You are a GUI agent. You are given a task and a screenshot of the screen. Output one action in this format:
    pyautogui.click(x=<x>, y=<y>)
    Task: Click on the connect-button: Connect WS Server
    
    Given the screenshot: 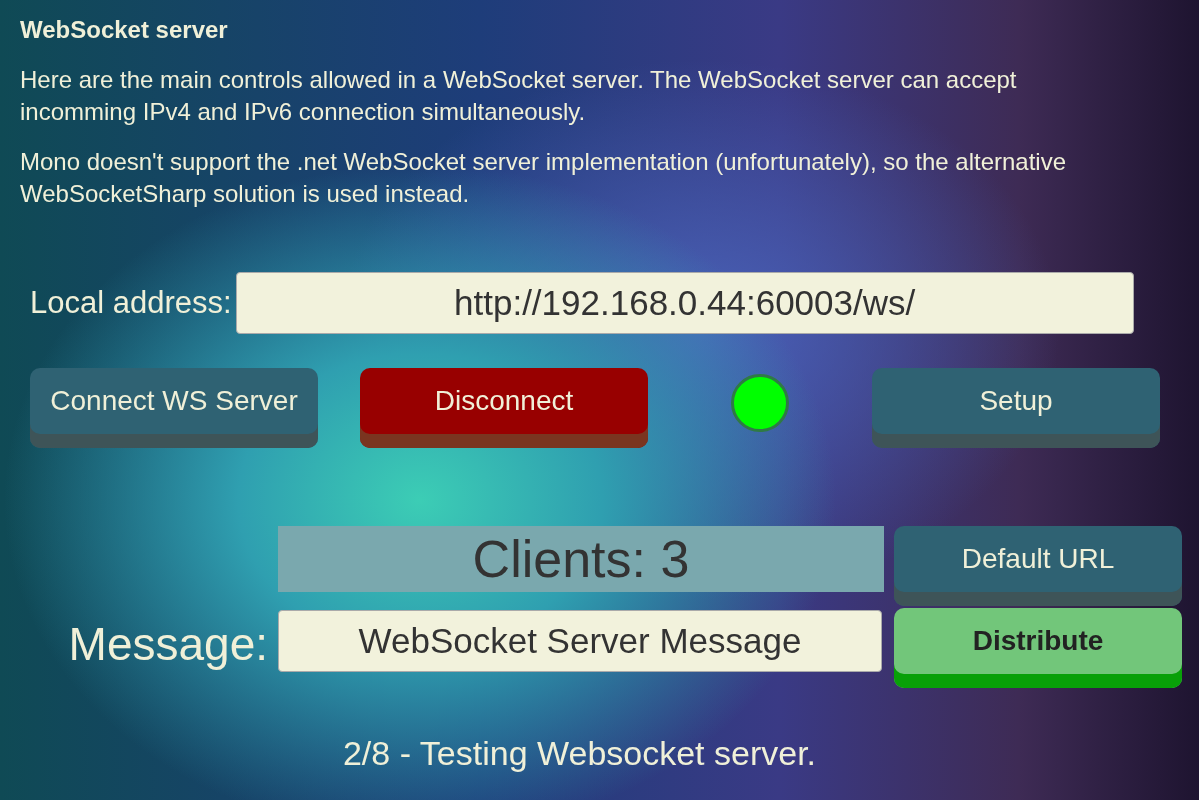 What is the action you would take?
    pyautogui.click(x=174, y=408)
    